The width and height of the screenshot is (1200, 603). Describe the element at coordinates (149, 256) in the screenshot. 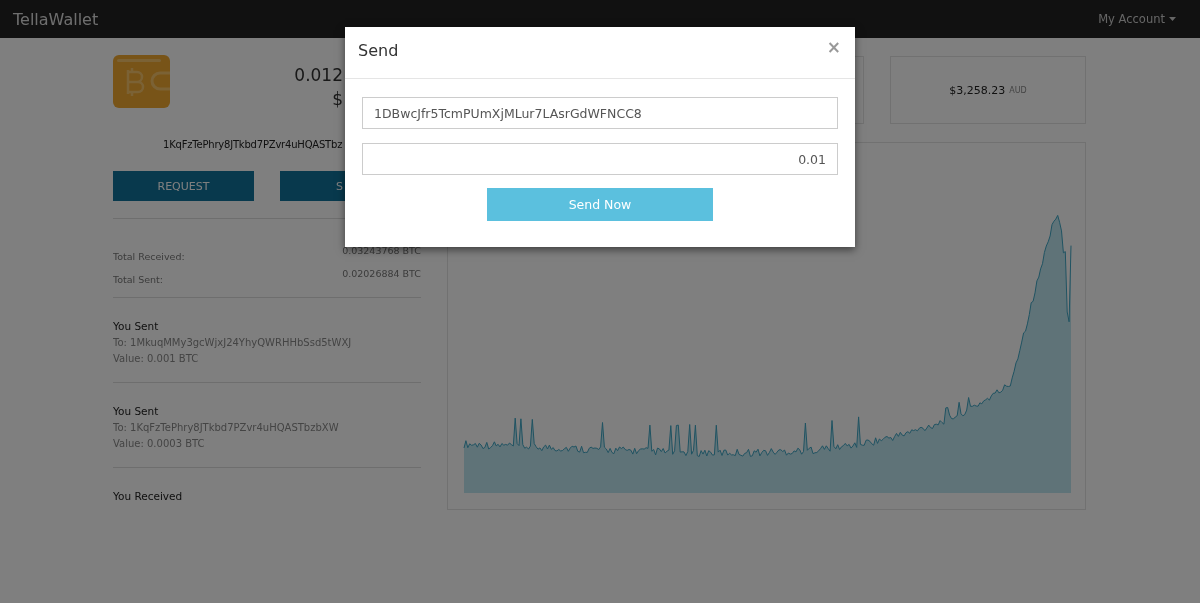

I see `total-label: Total Received:` at that location.